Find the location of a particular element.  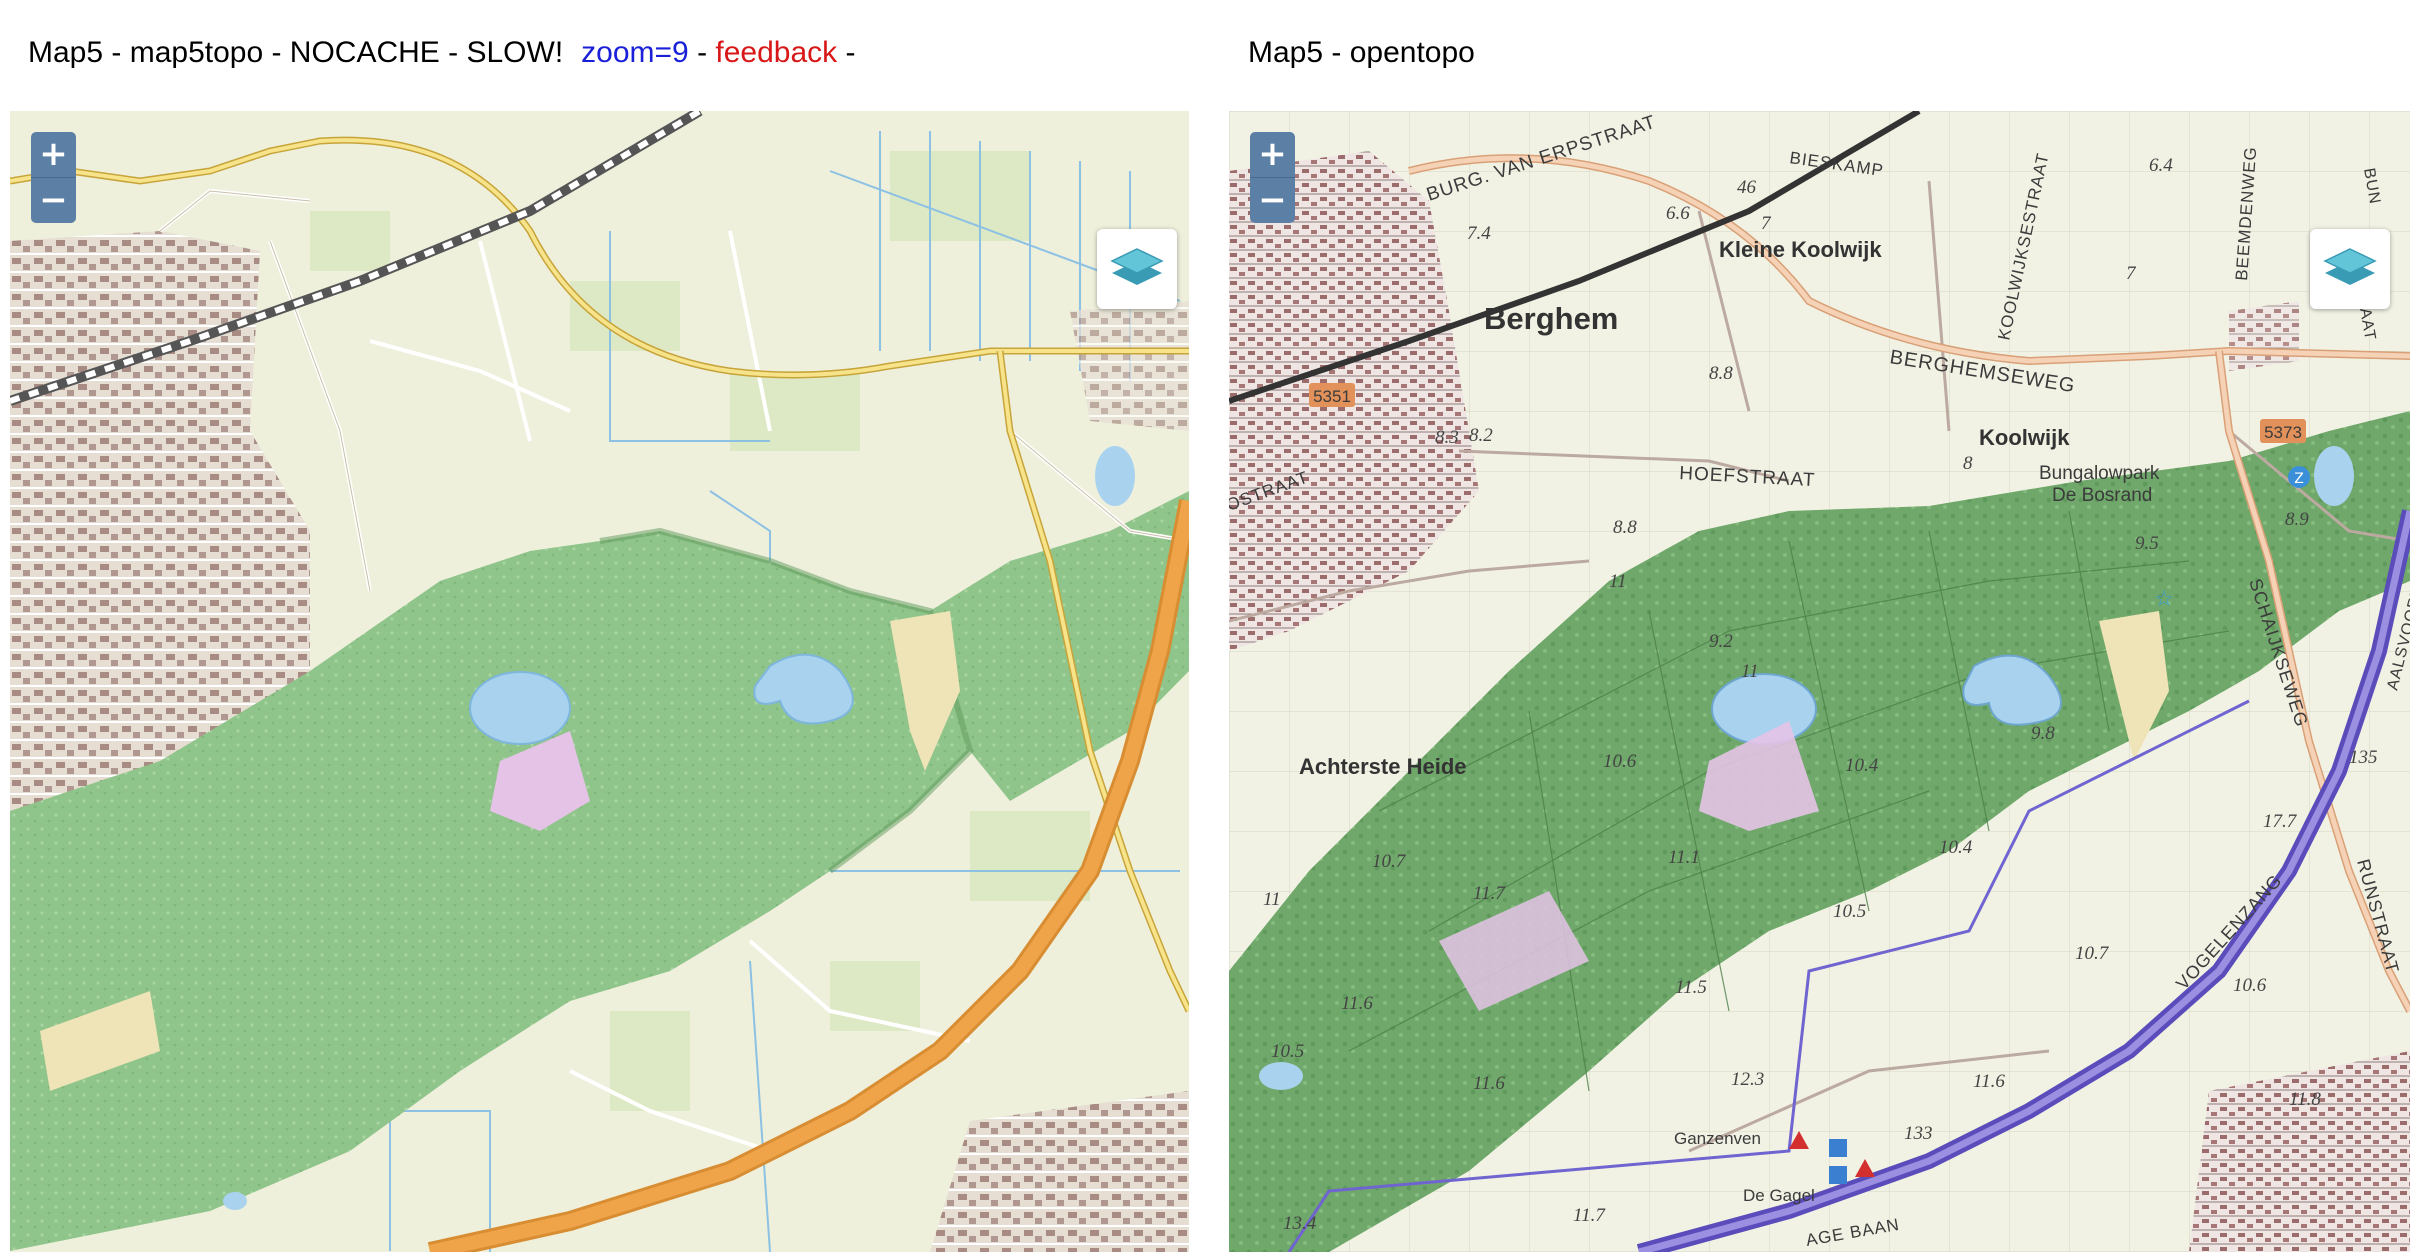

spot-height: 7.4 is located at coordinates (1479, 233).